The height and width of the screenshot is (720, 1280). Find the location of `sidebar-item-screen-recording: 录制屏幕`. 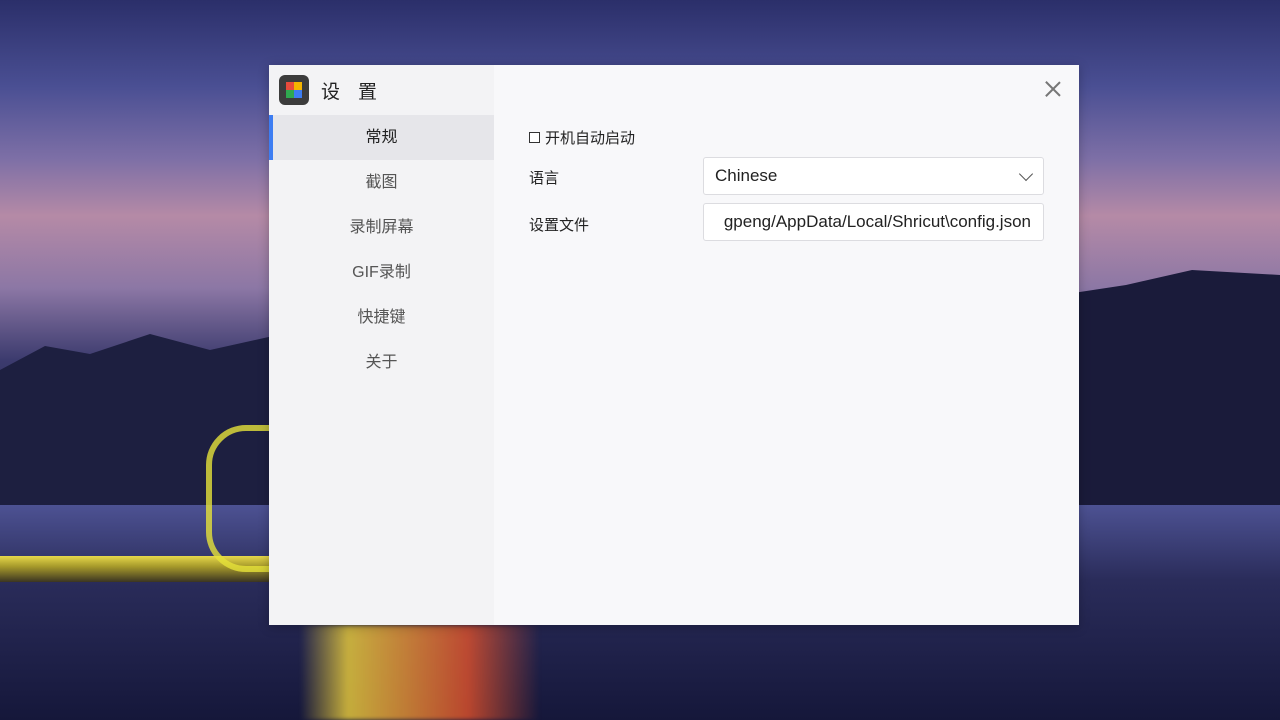

sidebar-item-screen-recording: 录制屏幕 is located at coordinates (381, 227).